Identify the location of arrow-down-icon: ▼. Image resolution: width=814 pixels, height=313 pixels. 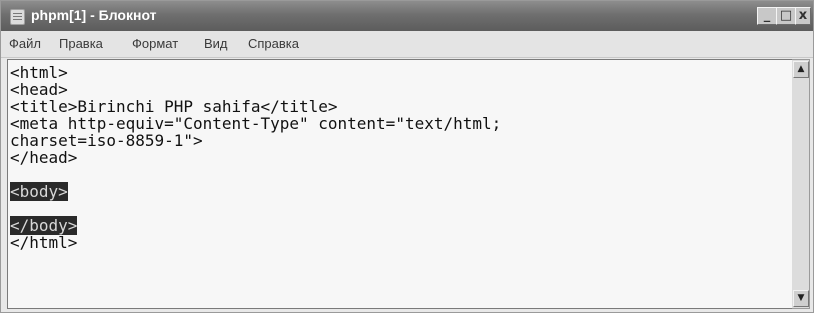
(801, 298).